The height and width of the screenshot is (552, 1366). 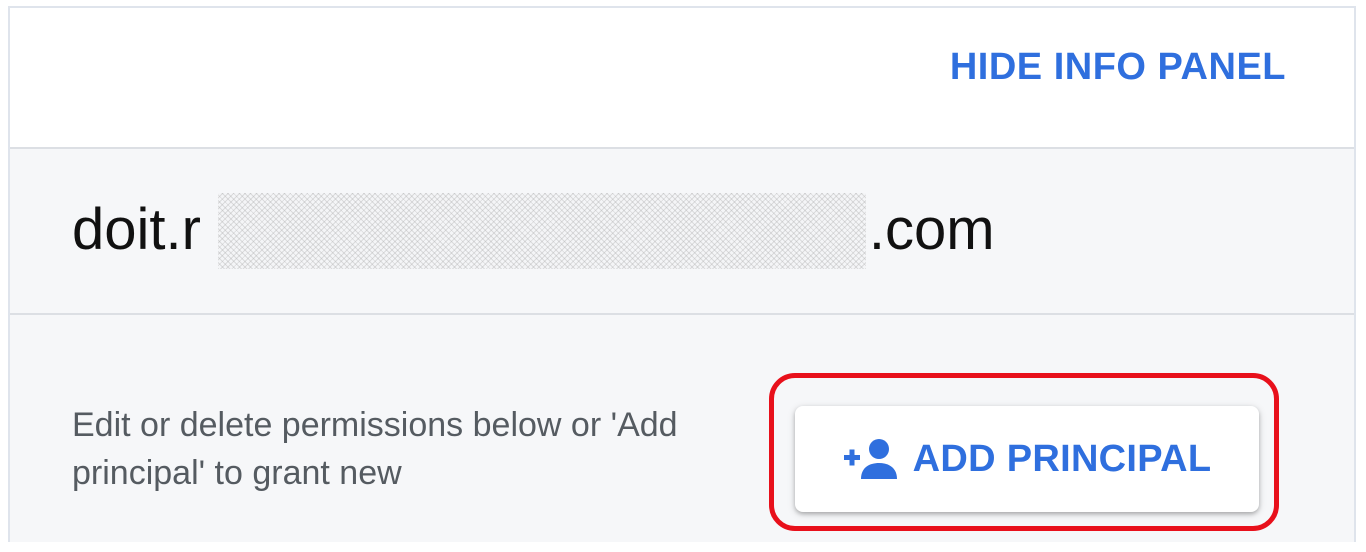 I want to click on add-principal-button: ADD PRINCIPAL, so click(x=1027, y=459).